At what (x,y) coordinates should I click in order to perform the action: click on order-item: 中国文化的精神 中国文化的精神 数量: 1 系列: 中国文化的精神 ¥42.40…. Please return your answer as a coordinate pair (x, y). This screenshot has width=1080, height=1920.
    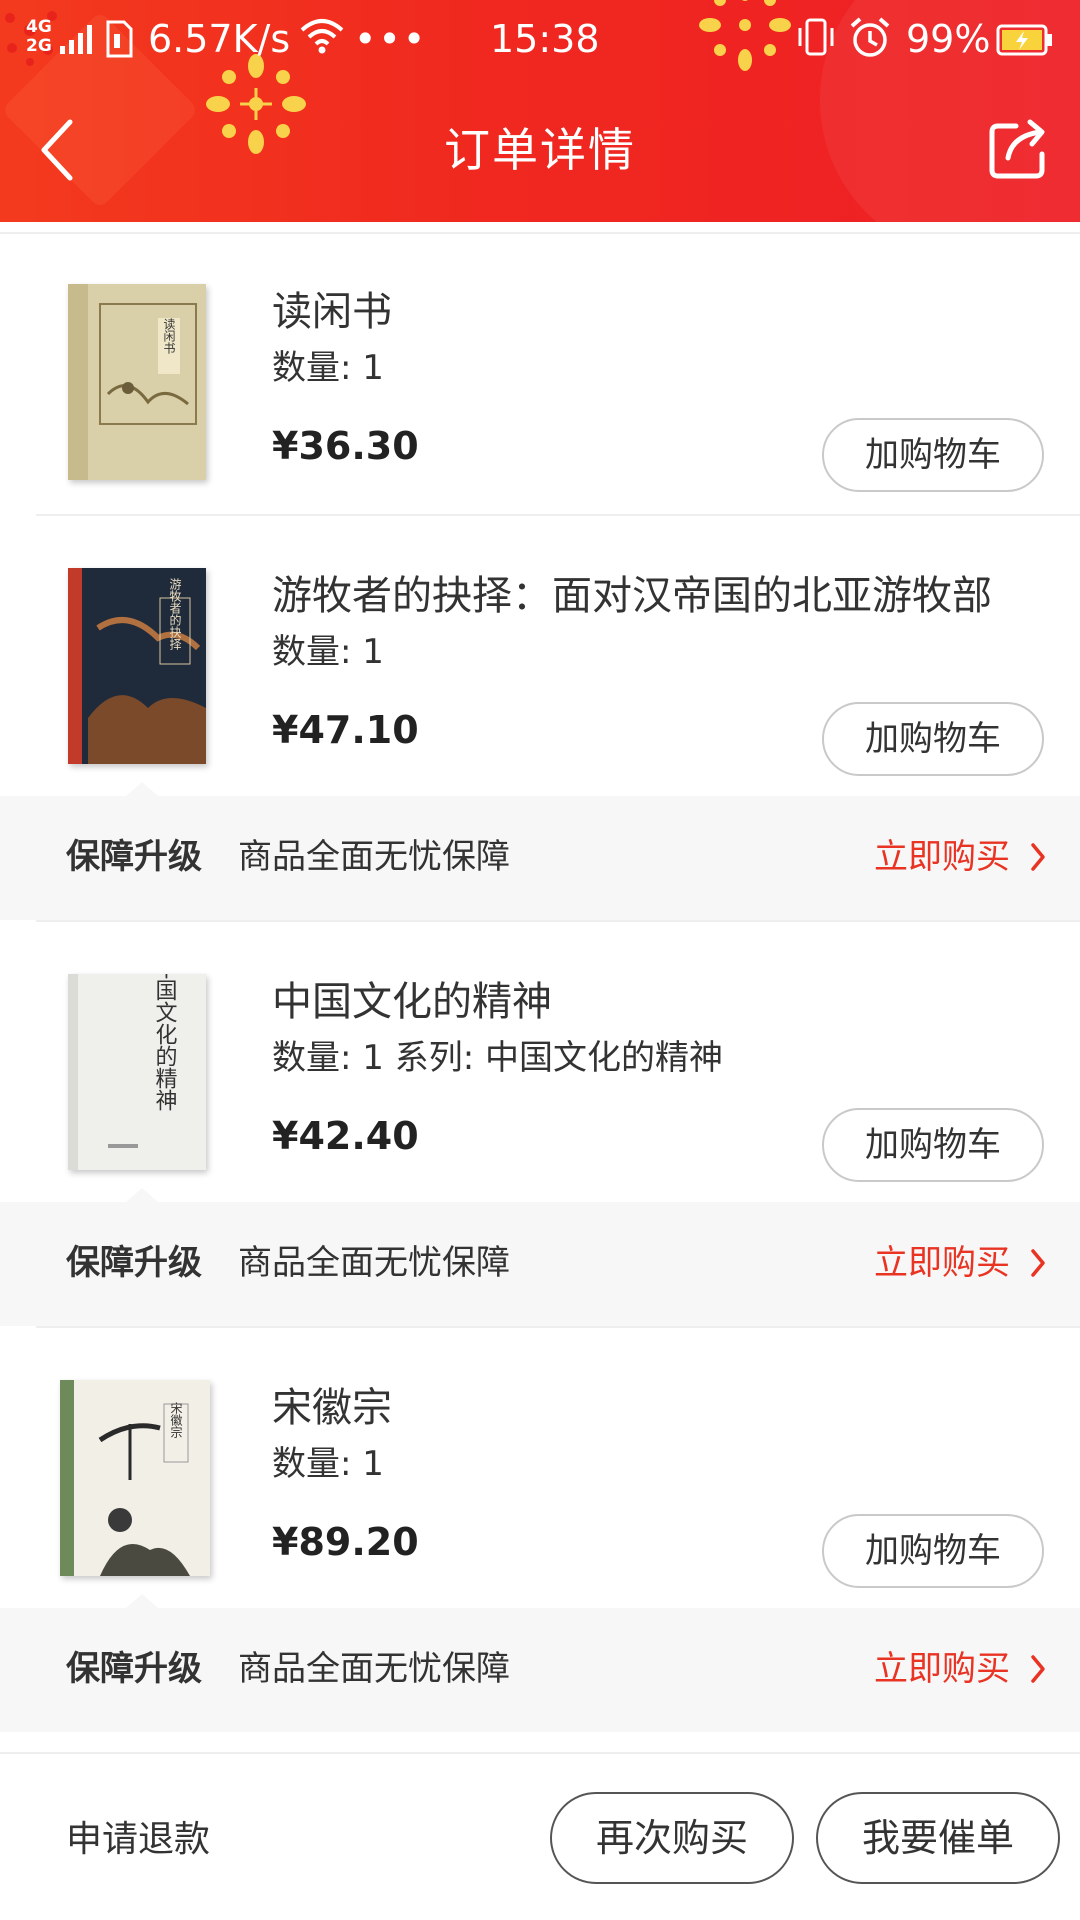
    Looking at the image, I should click on (540, 1074).